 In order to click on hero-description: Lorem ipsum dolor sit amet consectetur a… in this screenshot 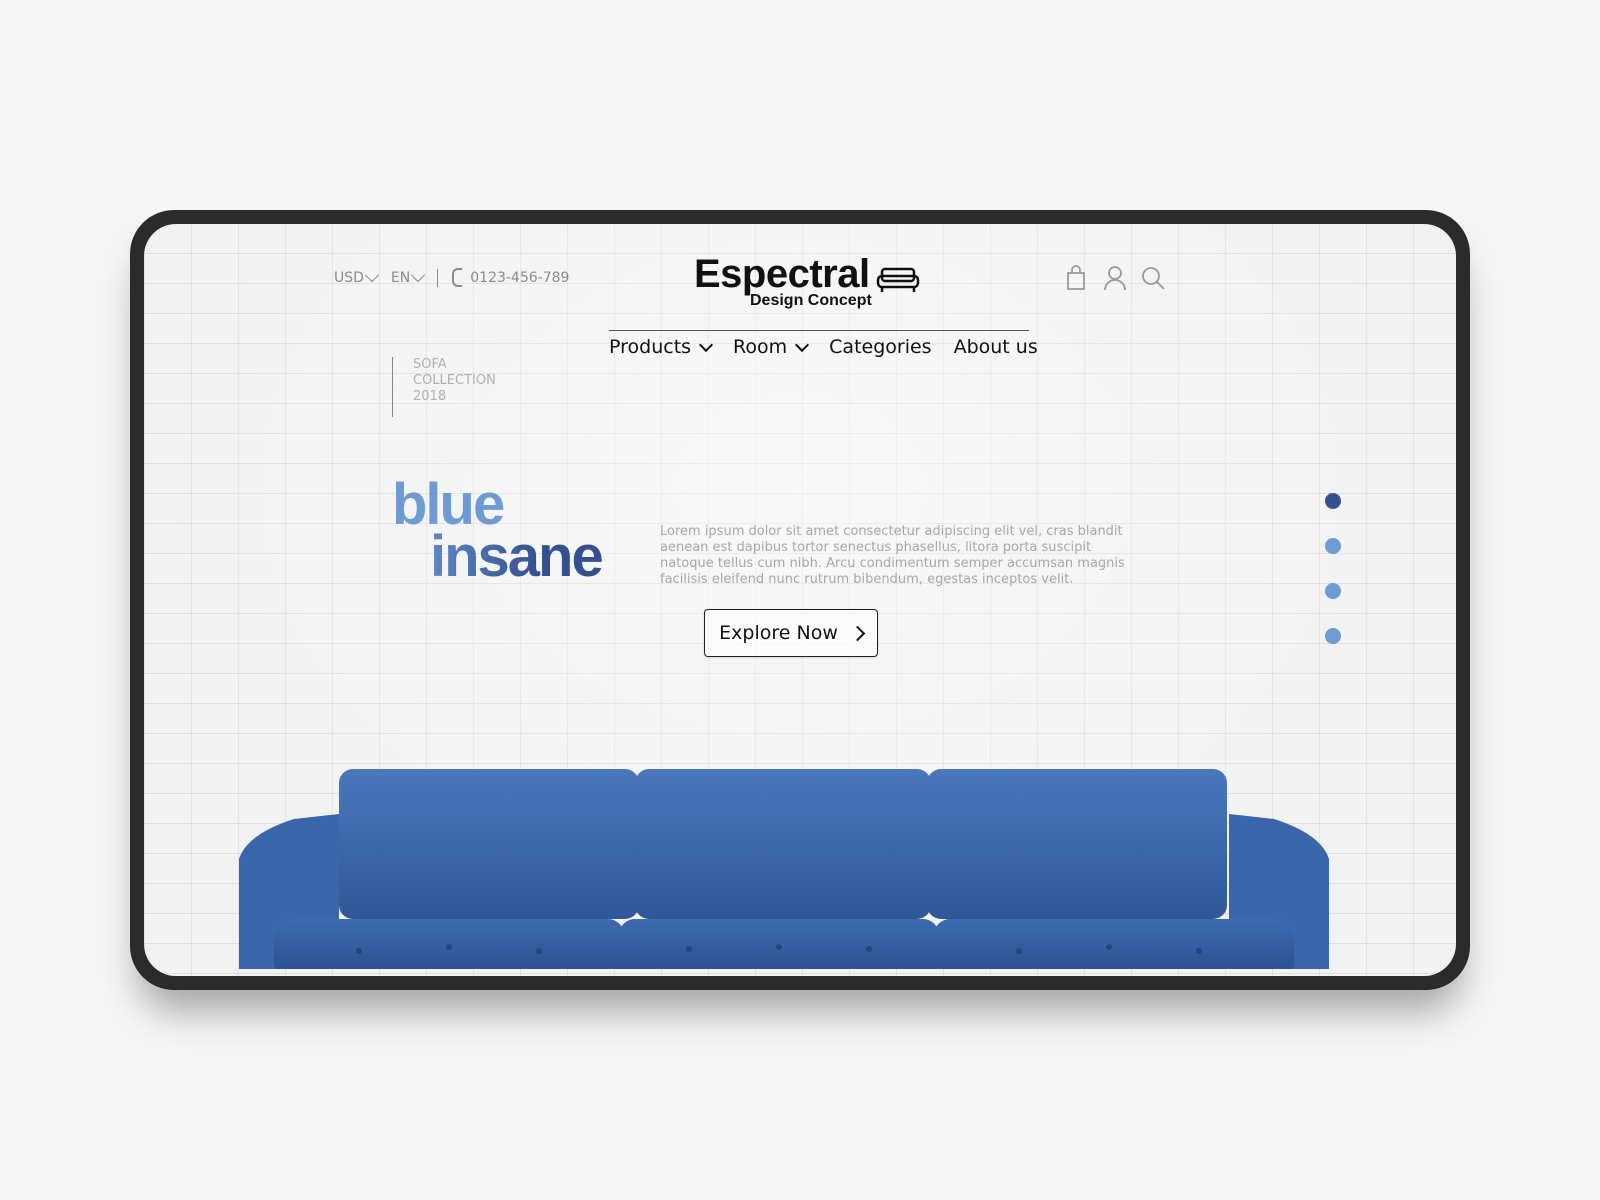, I will do `click(892, 555)`.